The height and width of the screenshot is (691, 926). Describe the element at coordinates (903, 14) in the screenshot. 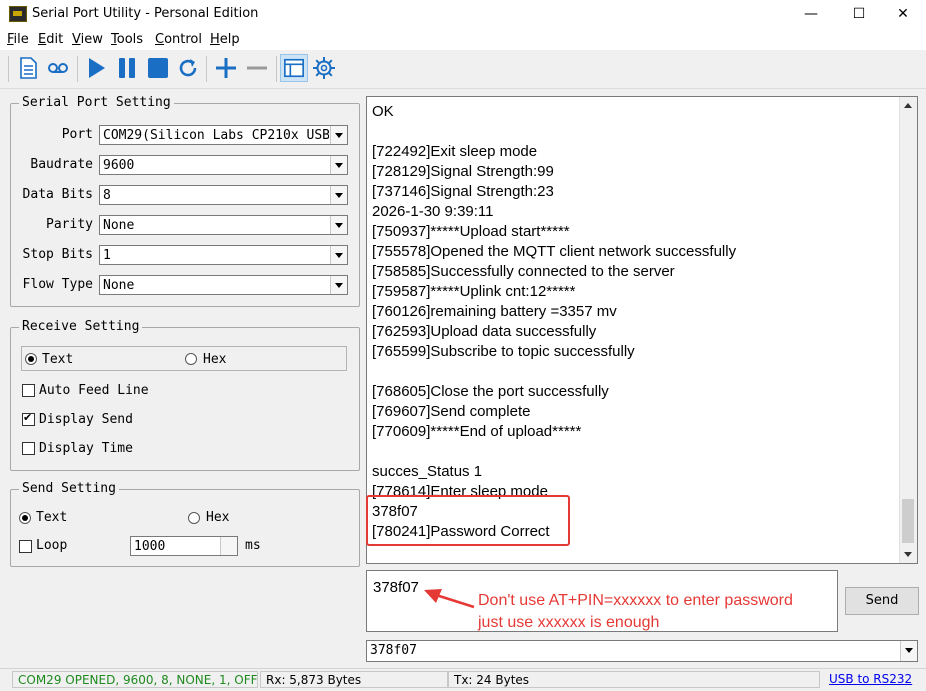

I see `close-button: ✕` at that location.